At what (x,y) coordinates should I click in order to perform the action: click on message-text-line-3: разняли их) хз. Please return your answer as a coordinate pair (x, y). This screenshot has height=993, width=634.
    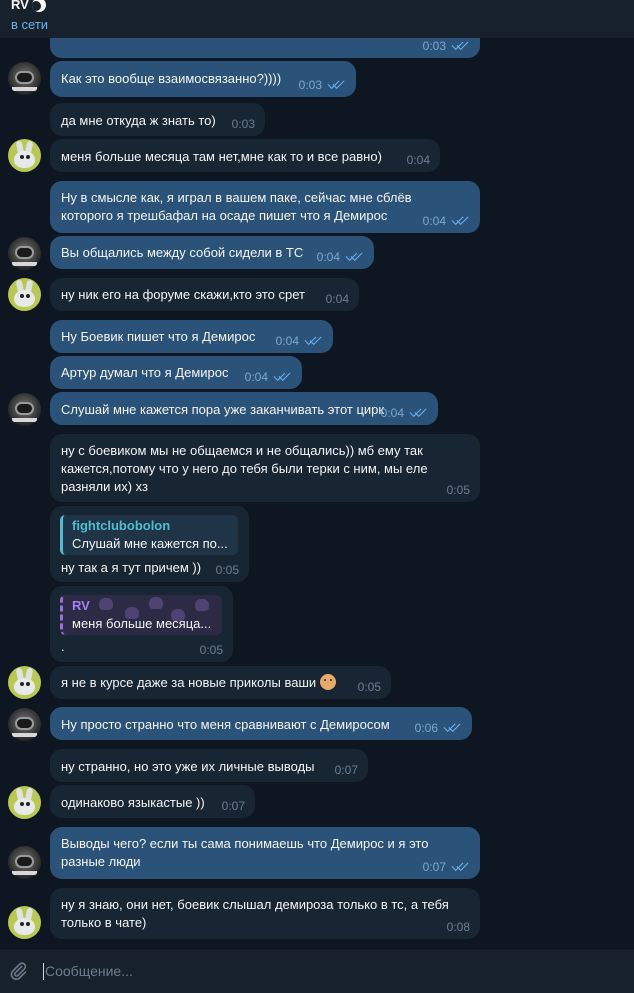
    Looking at the image, I should click on (104, 486).